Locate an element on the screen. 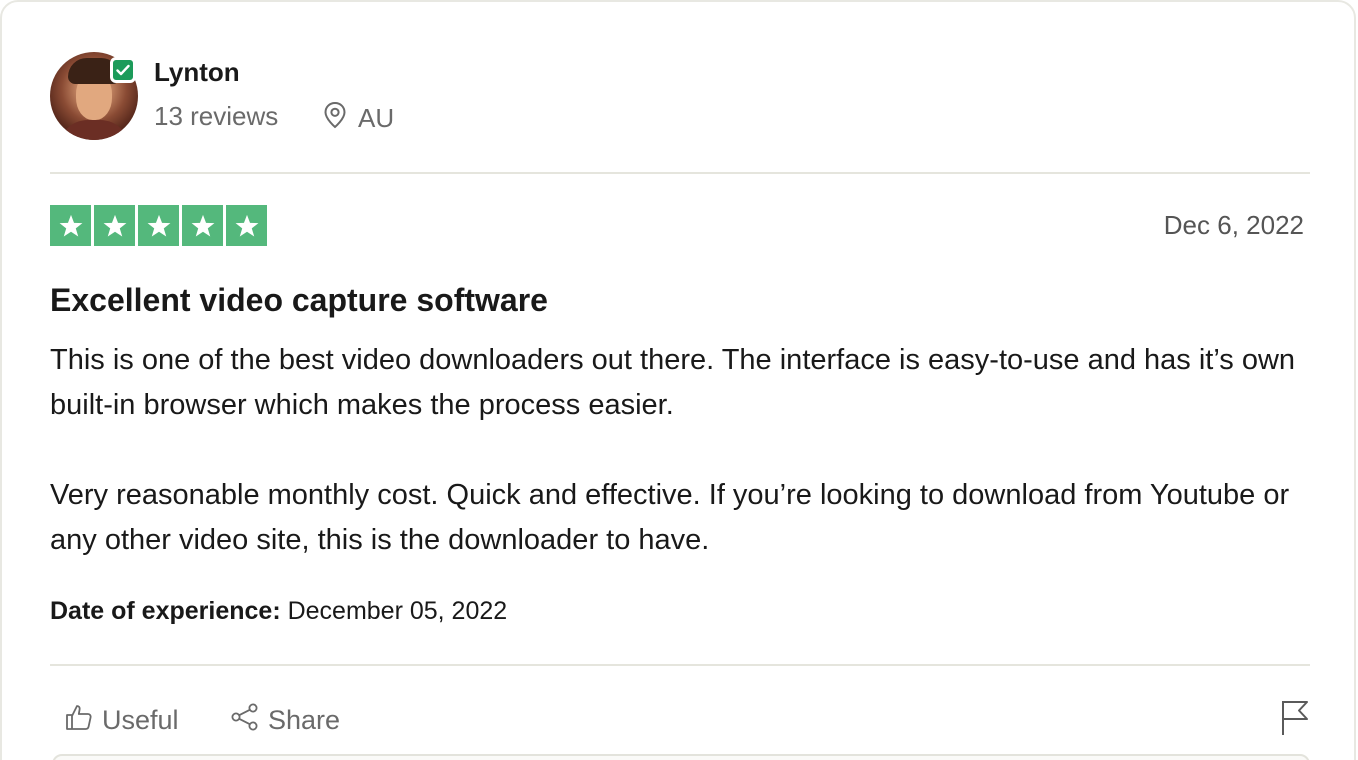  verified-check-icon is located at coordinates (123, 70).